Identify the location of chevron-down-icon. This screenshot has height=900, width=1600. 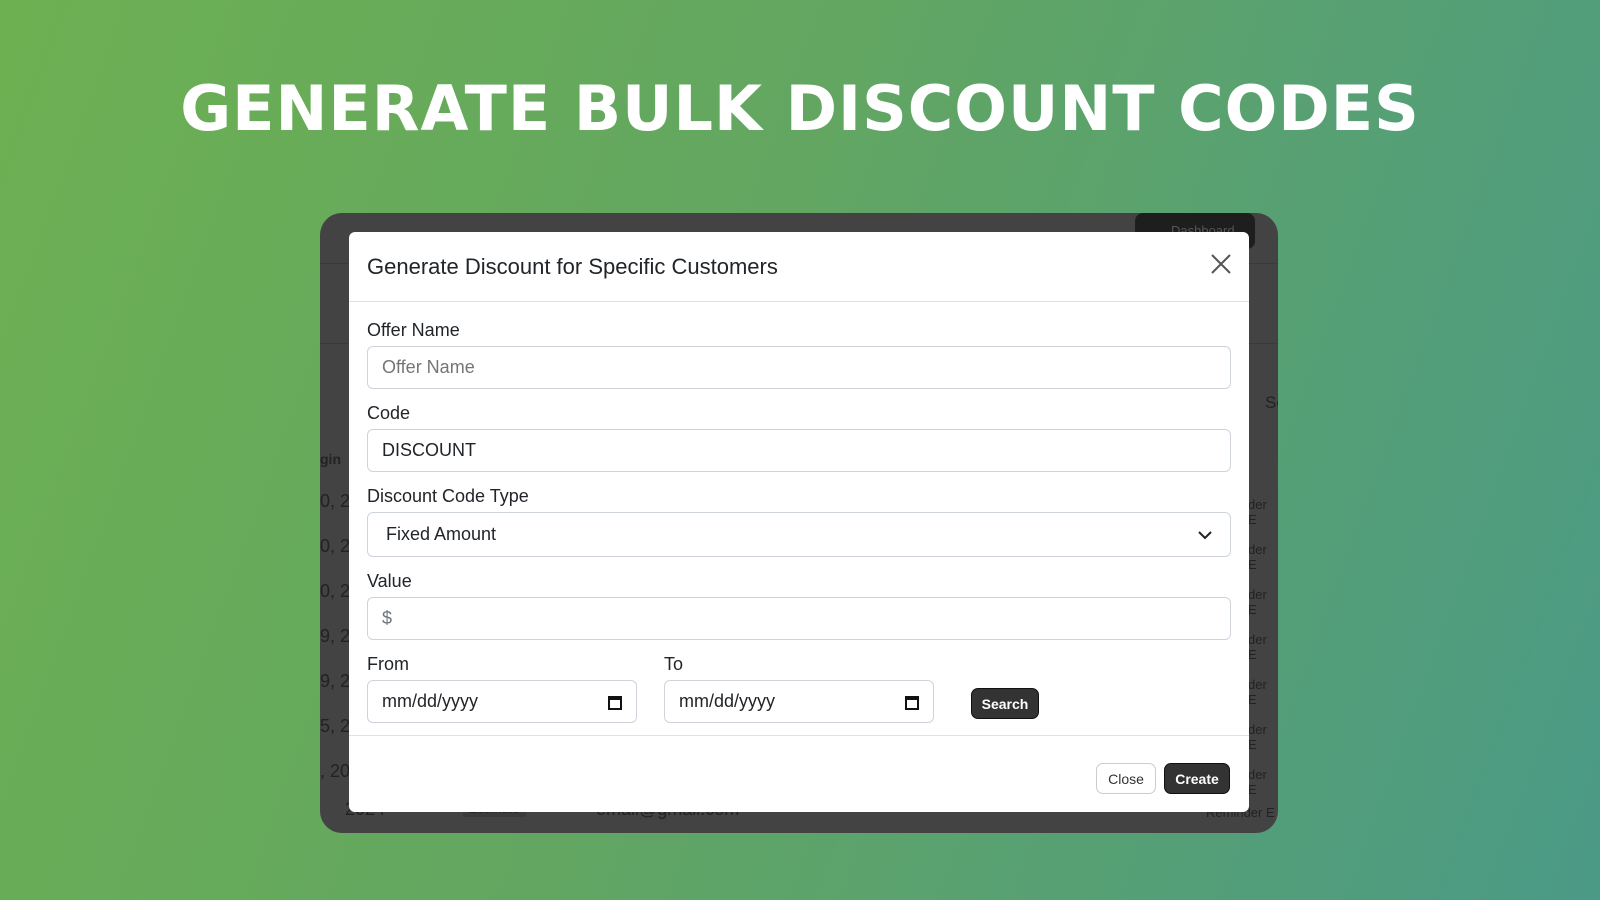
(1205, 534).